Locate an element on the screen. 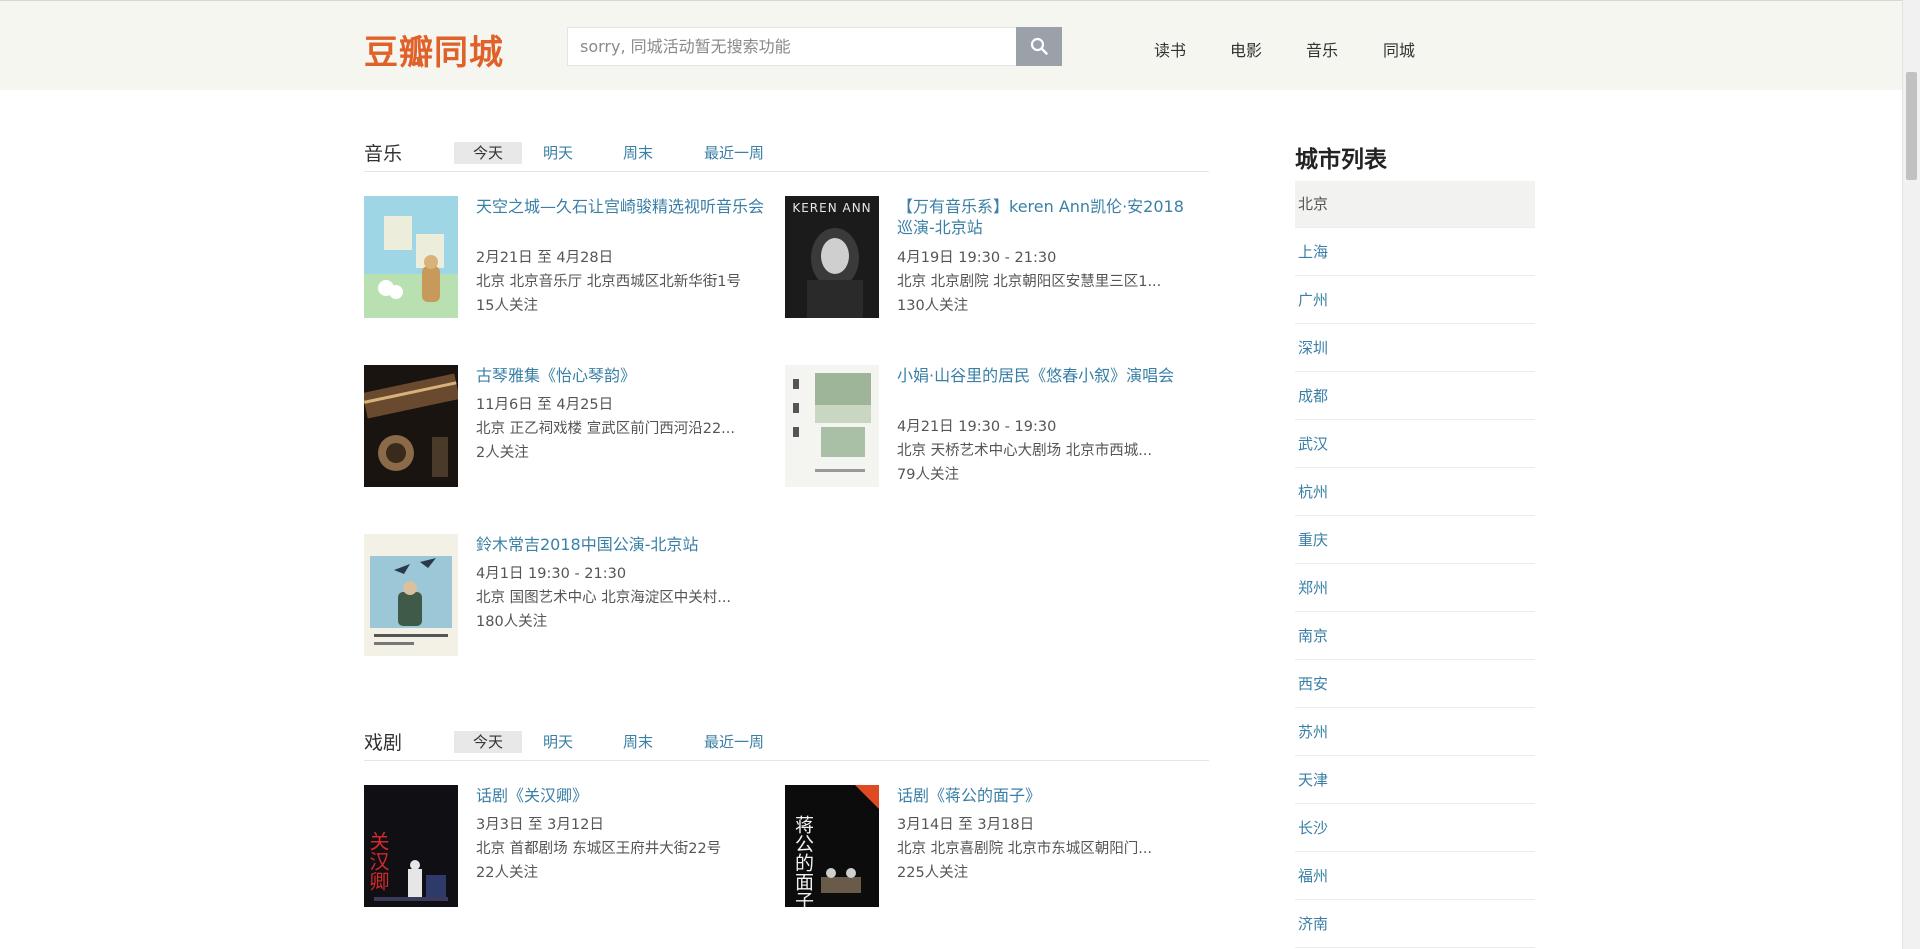 The image size is (1920, 949). event-poster: 蒋公的面子 is located at coordinates (832, 846).